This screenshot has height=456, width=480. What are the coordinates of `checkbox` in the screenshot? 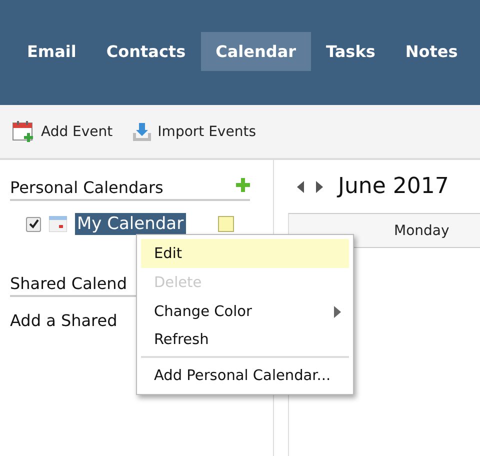 It's located at (33, 224).